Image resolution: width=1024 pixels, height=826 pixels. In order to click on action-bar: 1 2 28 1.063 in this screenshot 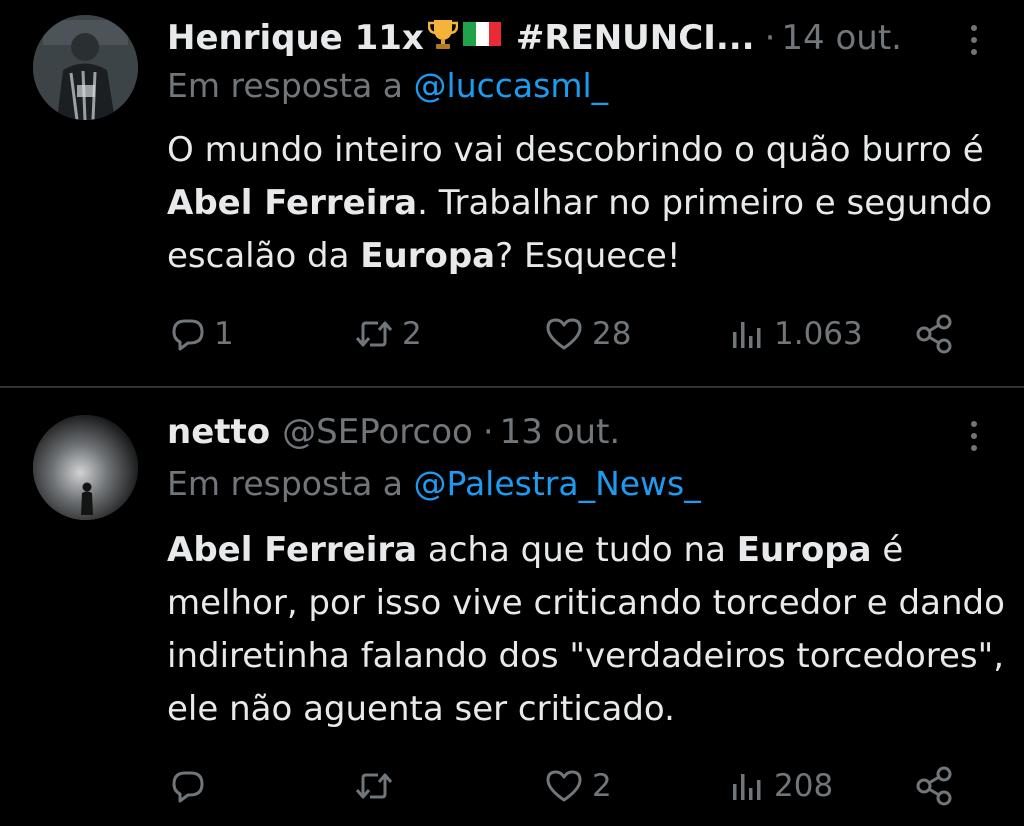, I will do `click(512, 334)`.